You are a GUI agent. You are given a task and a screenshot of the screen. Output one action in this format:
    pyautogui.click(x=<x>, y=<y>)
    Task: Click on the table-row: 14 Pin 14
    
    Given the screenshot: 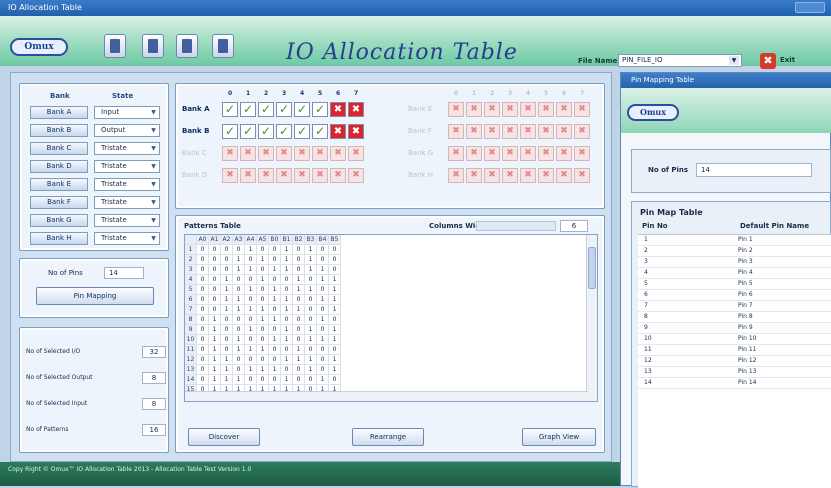 What is the action you would take?
    pyautogui.click(x=734, y=383)
    